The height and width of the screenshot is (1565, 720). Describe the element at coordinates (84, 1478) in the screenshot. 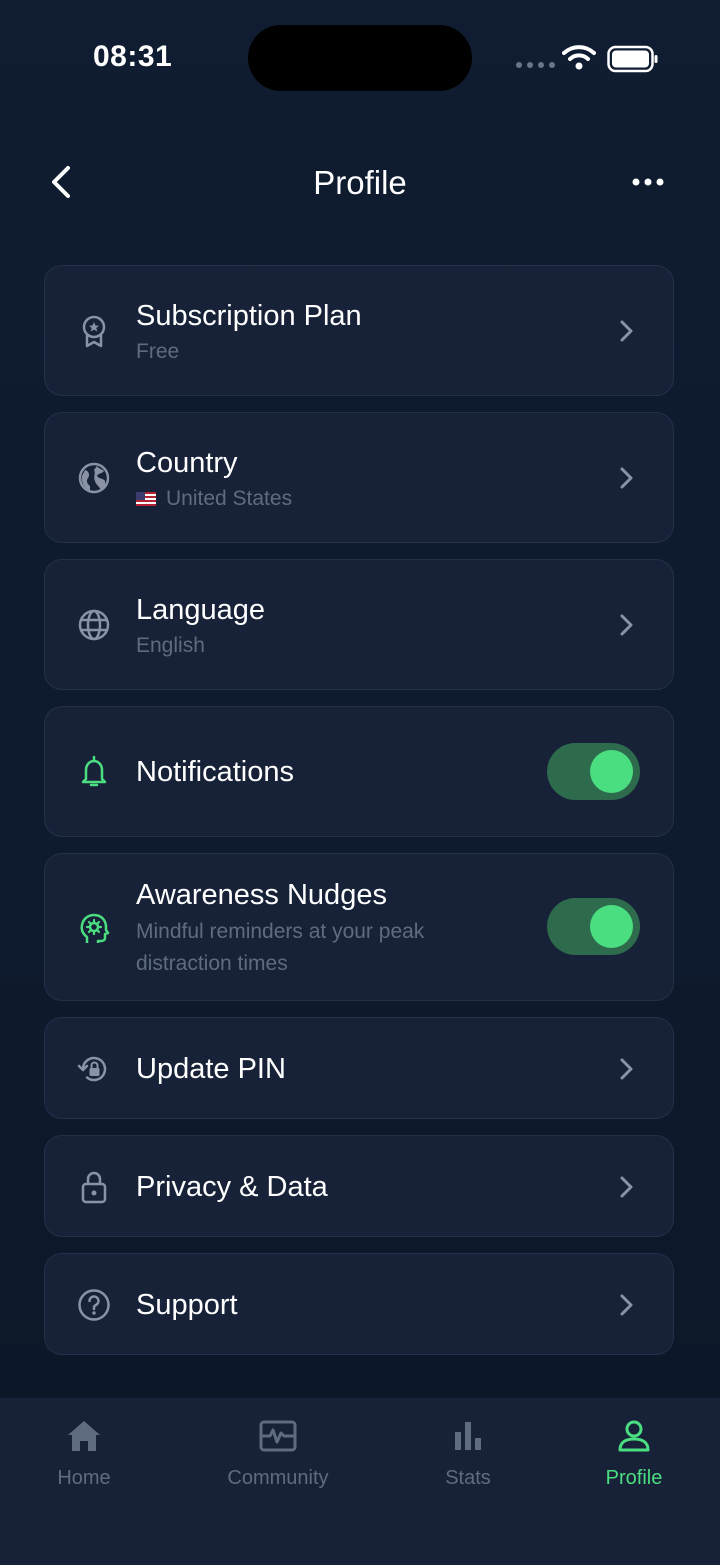

I see `tab-home-label: Home` at that location.